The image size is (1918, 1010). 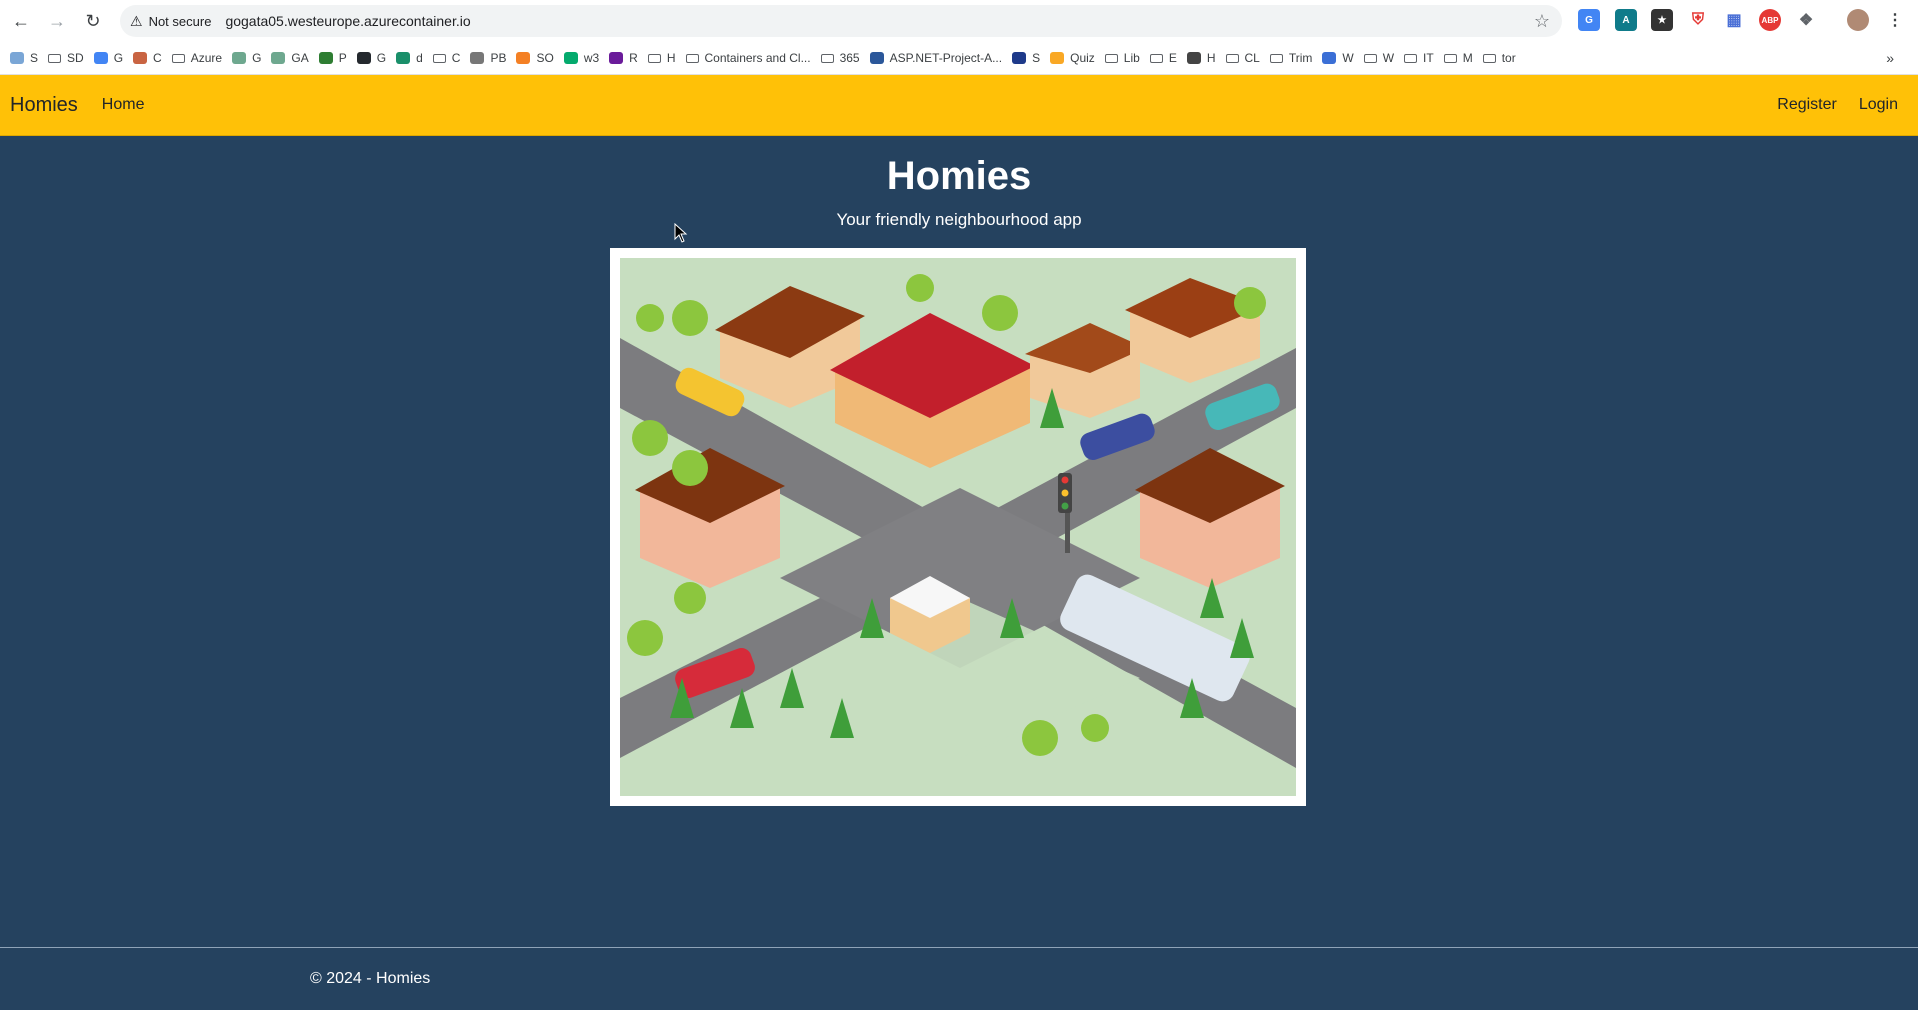 I want to click on bookmark-label: M, so click(x=1467, y=58).